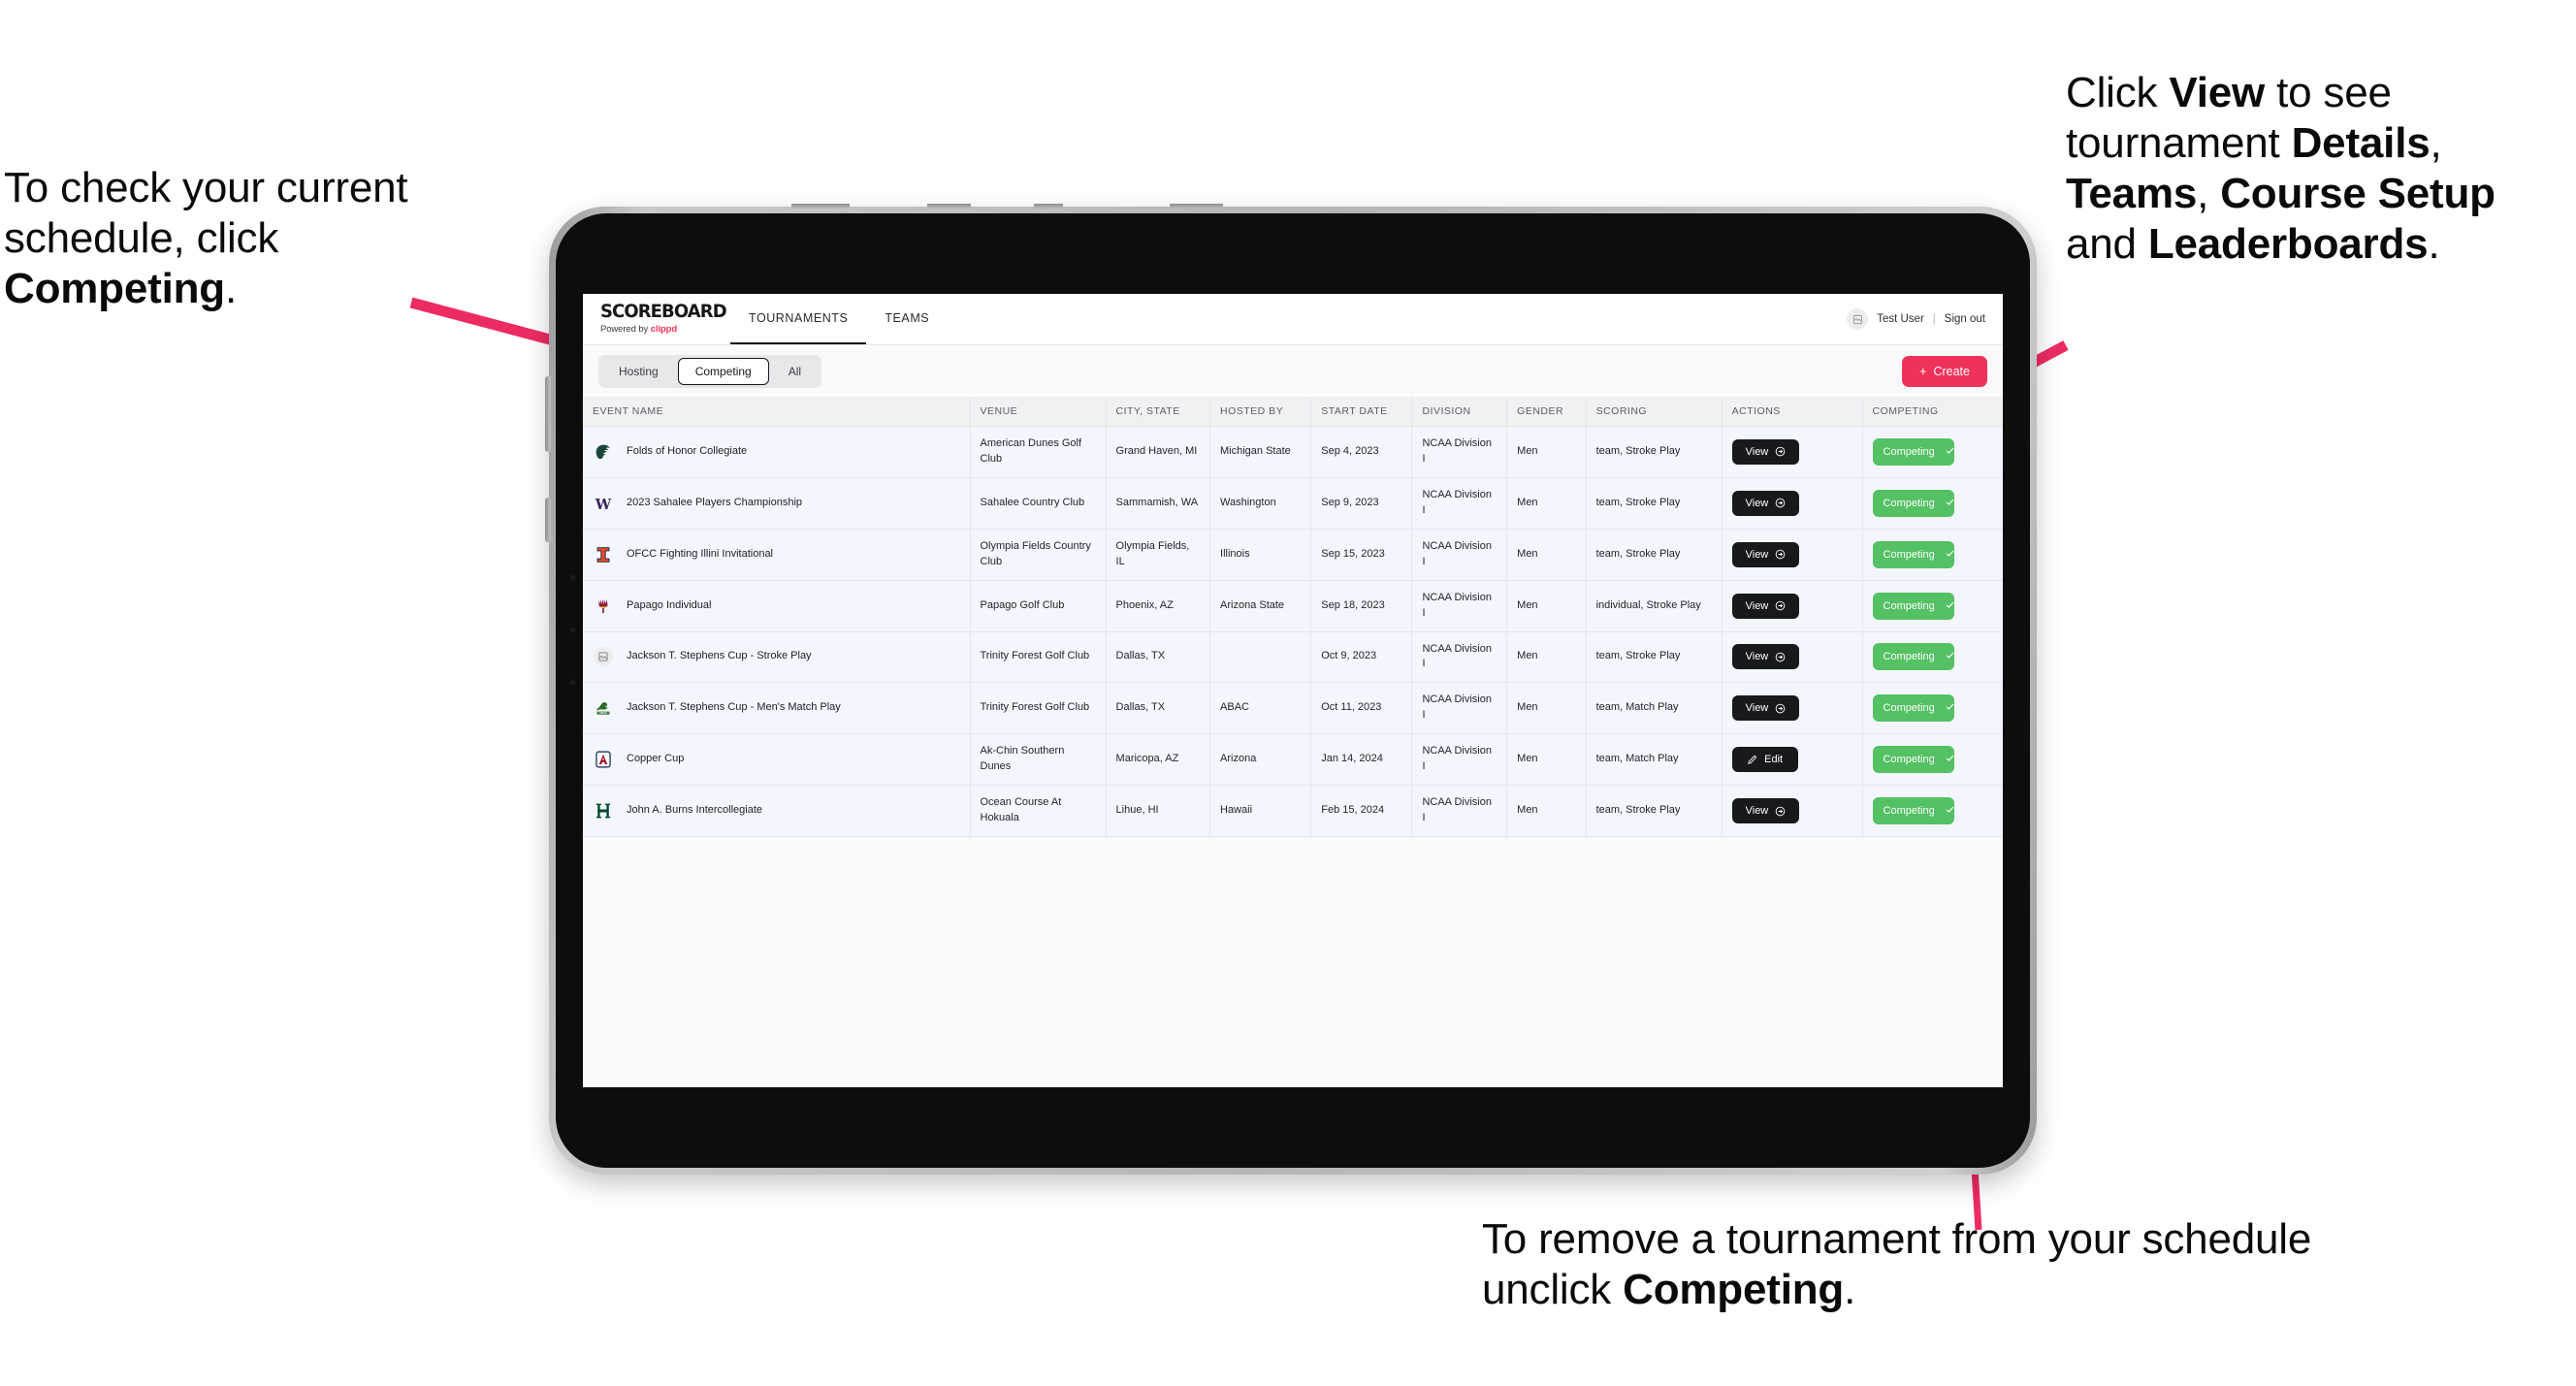 Image resolution: width=2576 pixels, height=1386 pixels. I want to click on annotation-bottom-post: ., so click(1850, 1289).